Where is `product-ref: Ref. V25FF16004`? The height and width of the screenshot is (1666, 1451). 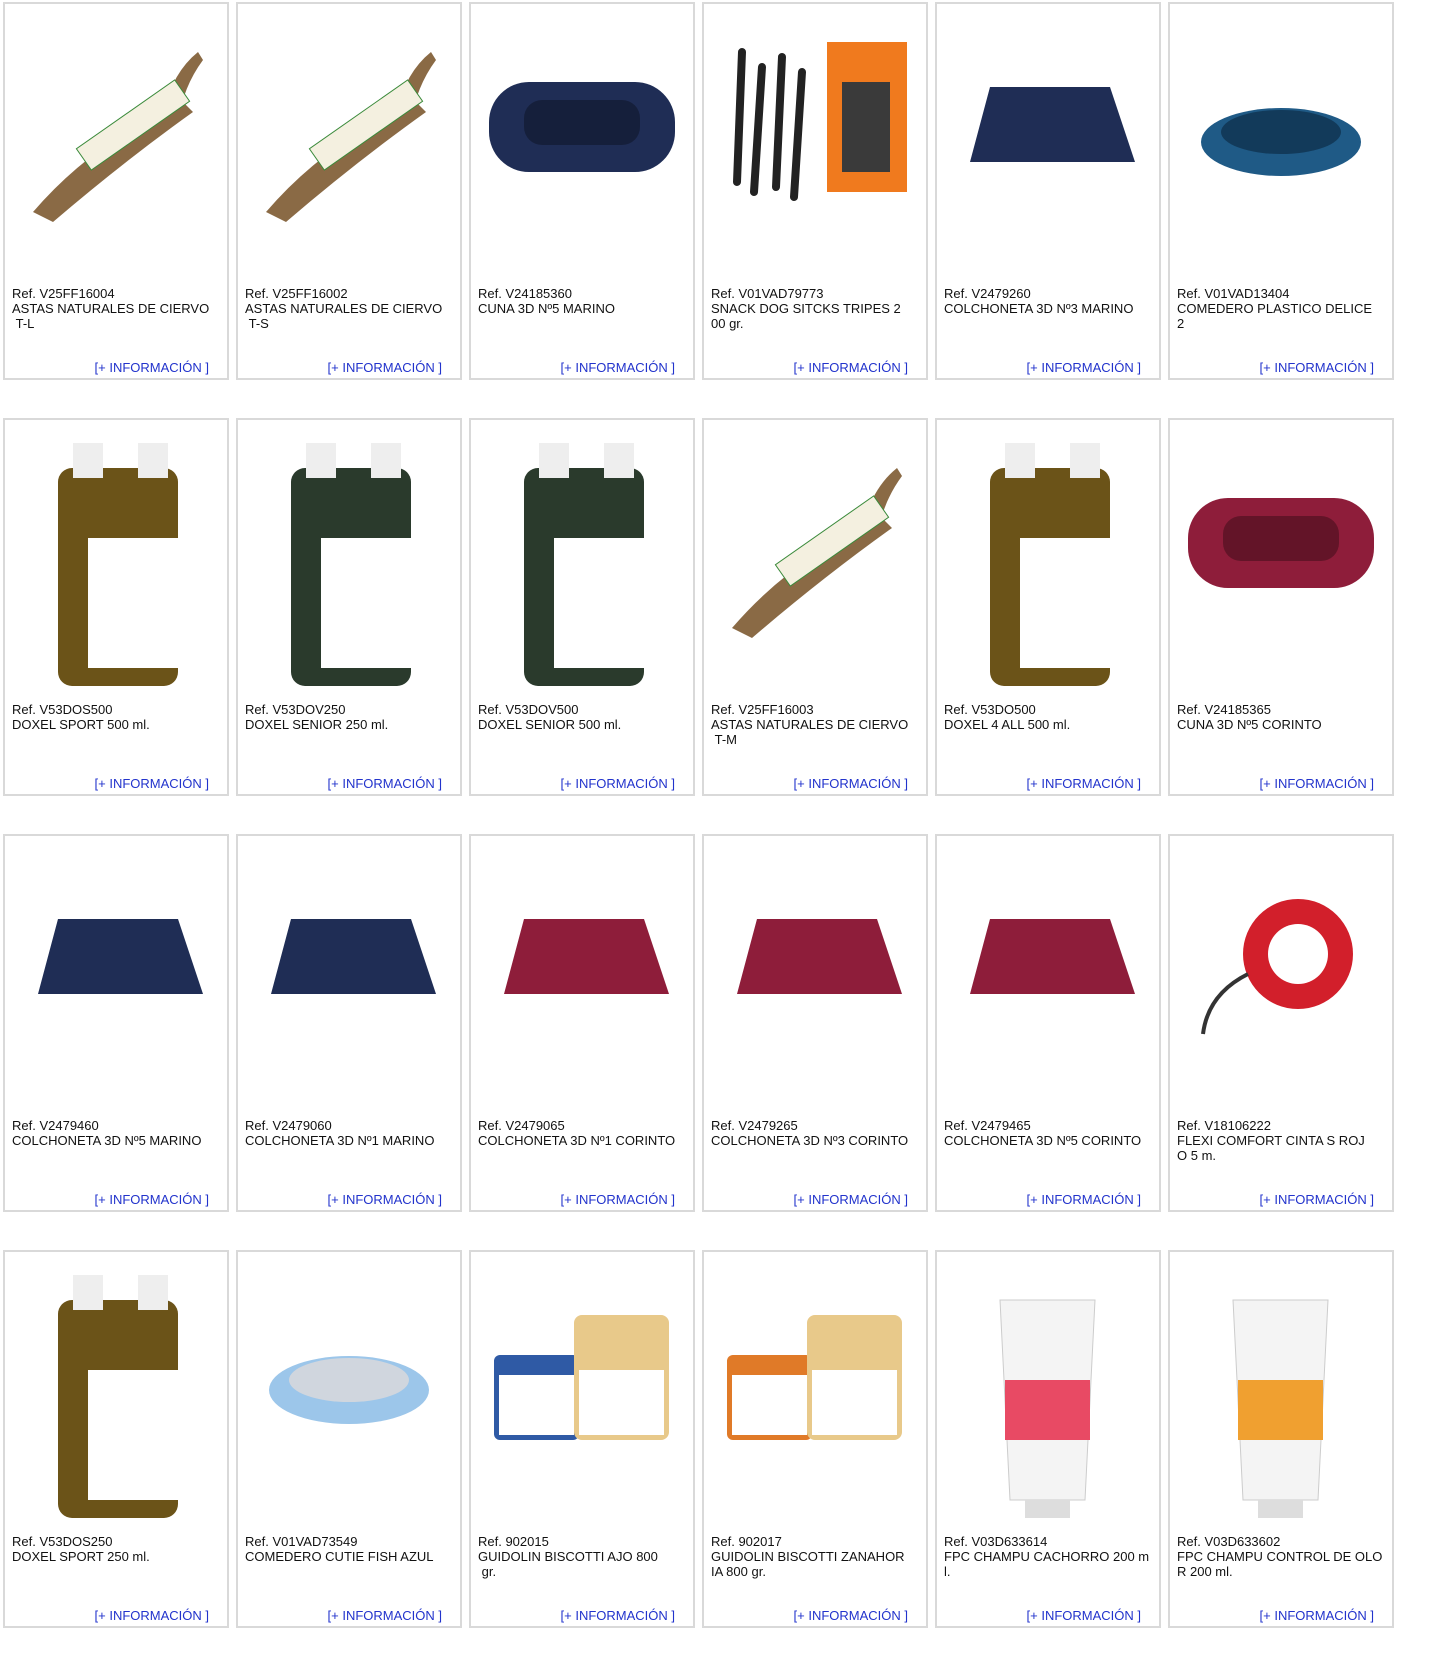
product-ref: Ref. V25FF16004 is located at coordinates (63, 293).